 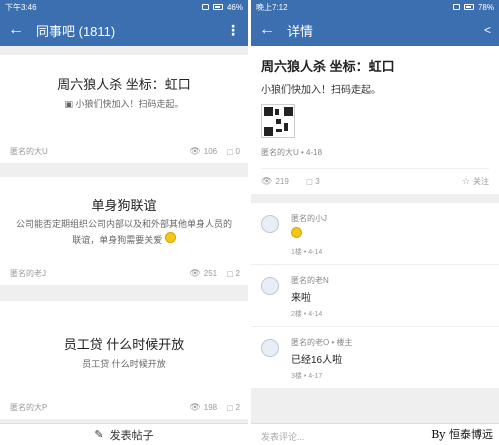 What do you see at coordinates (300, 31) in the screenshot?
I see `page-title: 详情` at bounding box center [300, 31].